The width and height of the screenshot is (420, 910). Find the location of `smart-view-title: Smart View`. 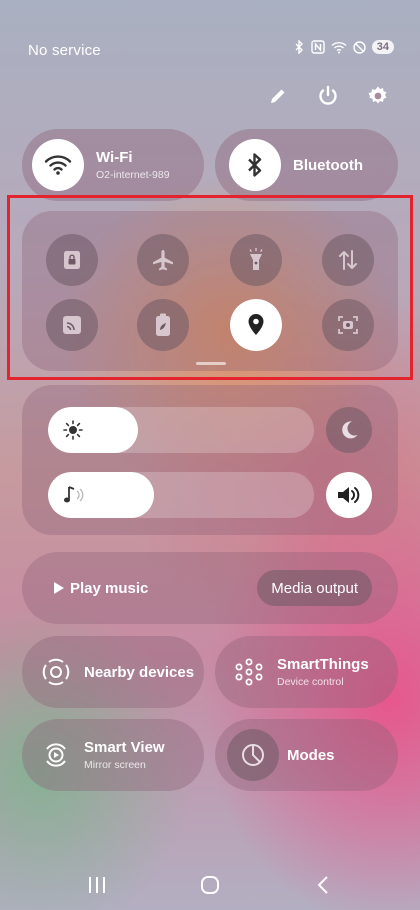

smart-view-title: Smart View is located at coordinates (124, 747).